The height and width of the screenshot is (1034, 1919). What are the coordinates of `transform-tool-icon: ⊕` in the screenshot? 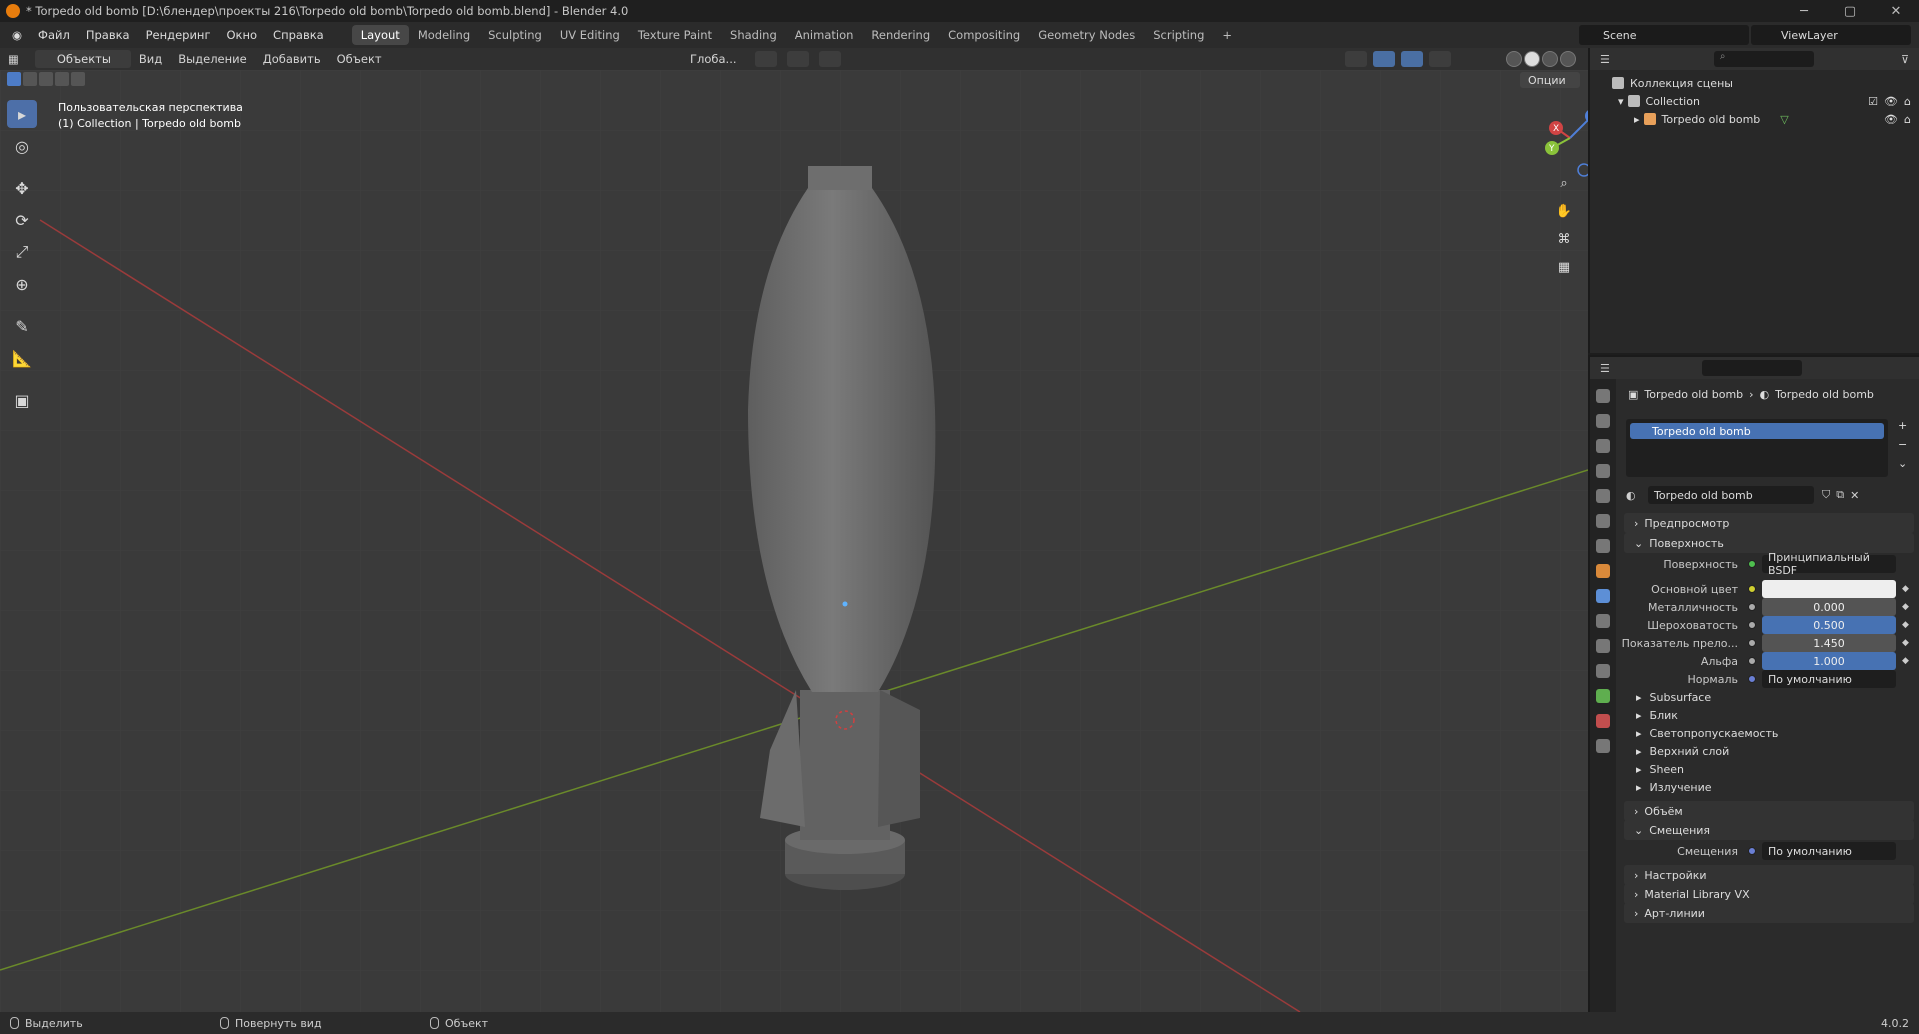 It's located at (22, 284).